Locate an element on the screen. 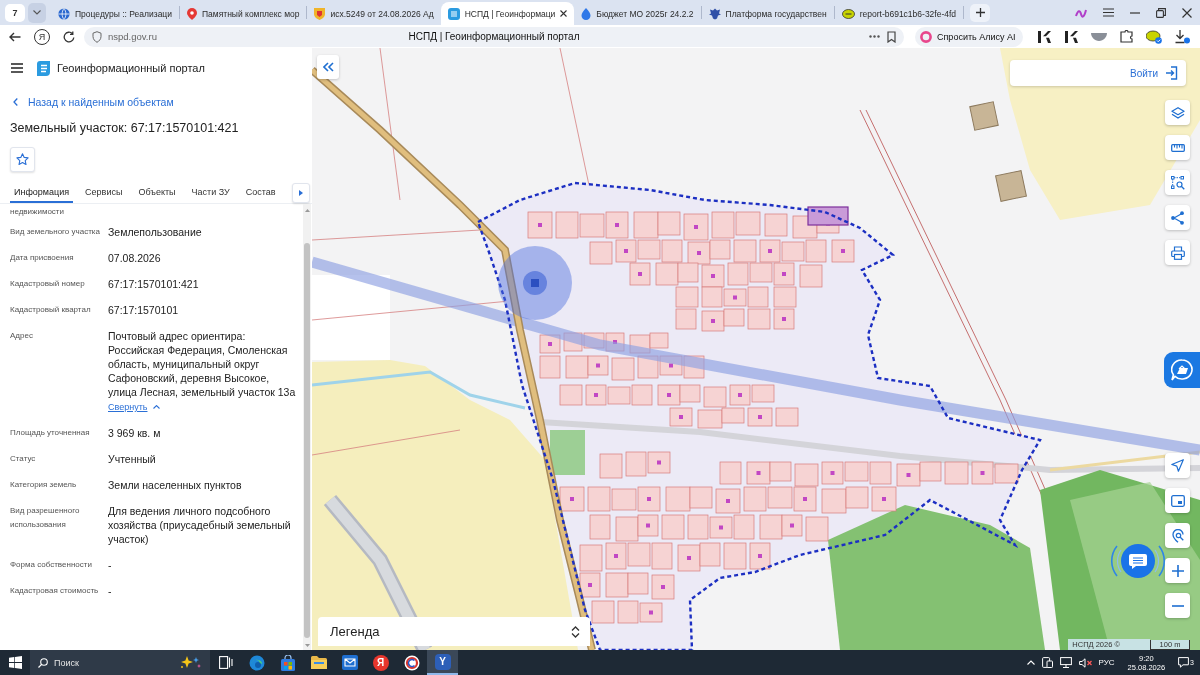  back-icon is located at coordinates (15, 36).